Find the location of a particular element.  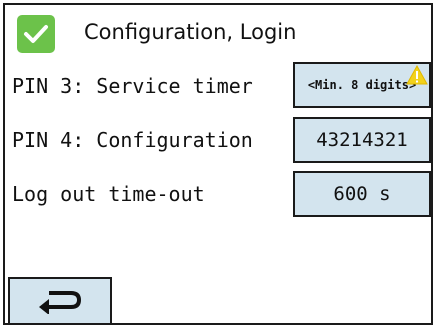

configuration-pin-label: PIN 4: Configuration is located at coordinates (132, 140).